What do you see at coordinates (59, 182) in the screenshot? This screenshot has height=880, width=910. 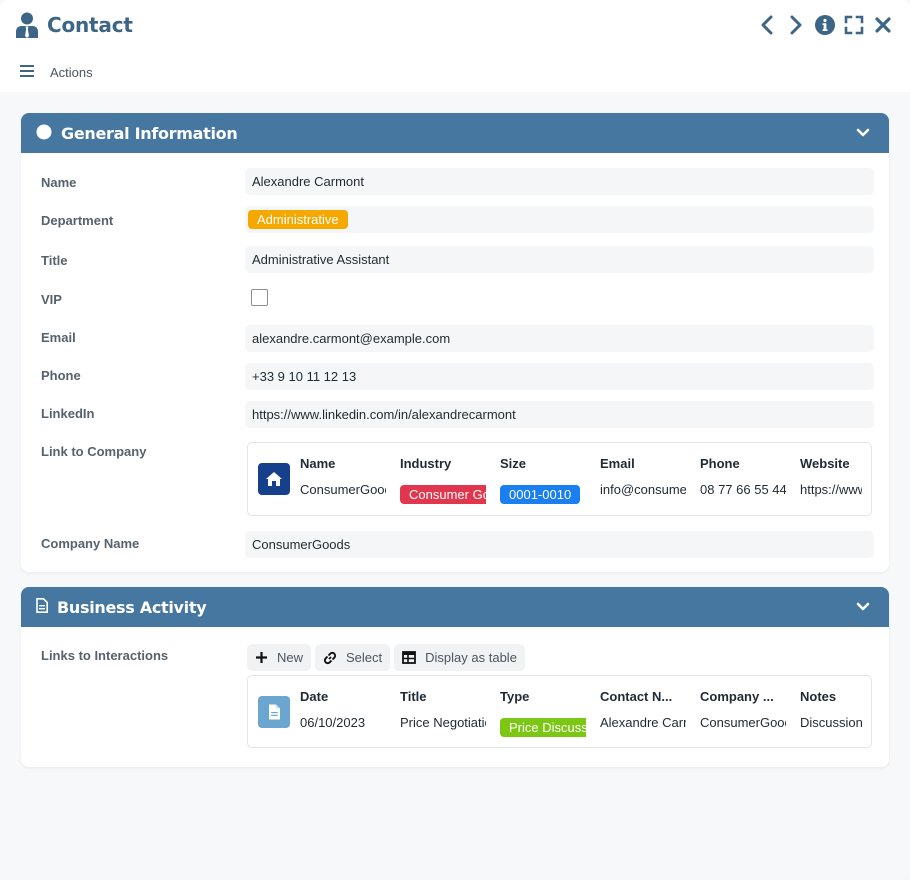 I see `name-label: Name` at bounding box center [59, 182].